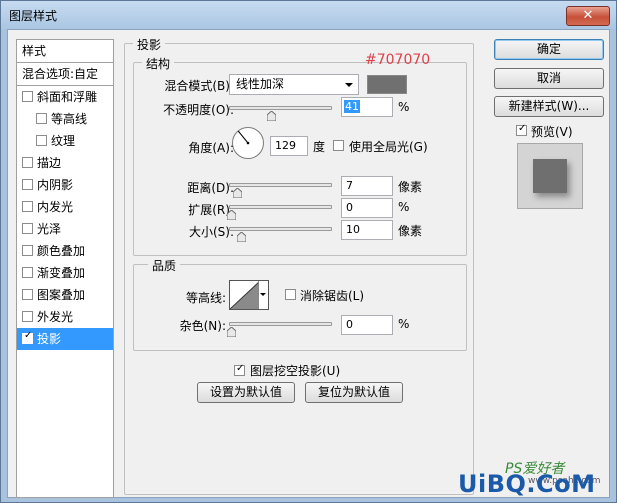 The width and height of the screenshot is (617, 503). Describe the element at coordinates (245, 295) in the screenshot. I see `contour-curve-icon` at that location.